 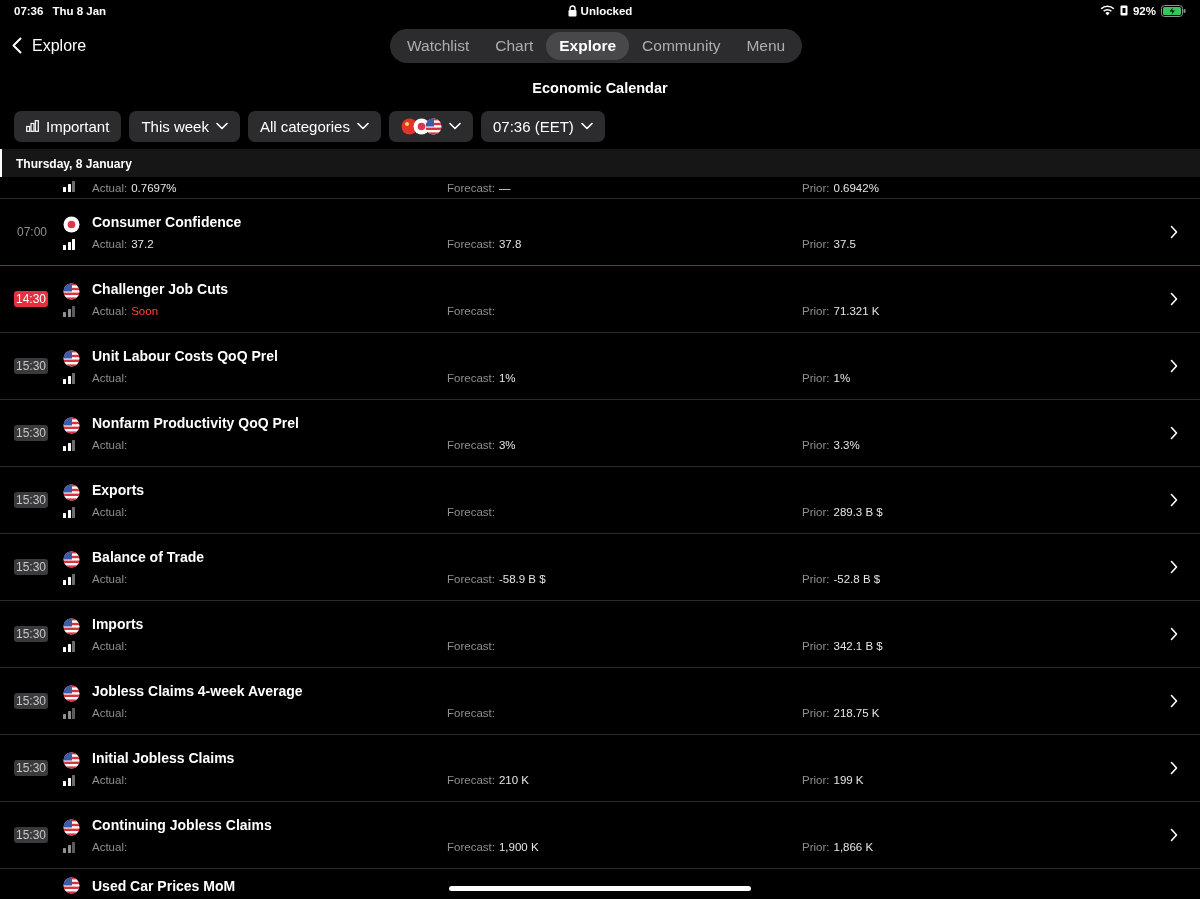 I want to click on value-text: 37.2, so click(x=142, y=244).